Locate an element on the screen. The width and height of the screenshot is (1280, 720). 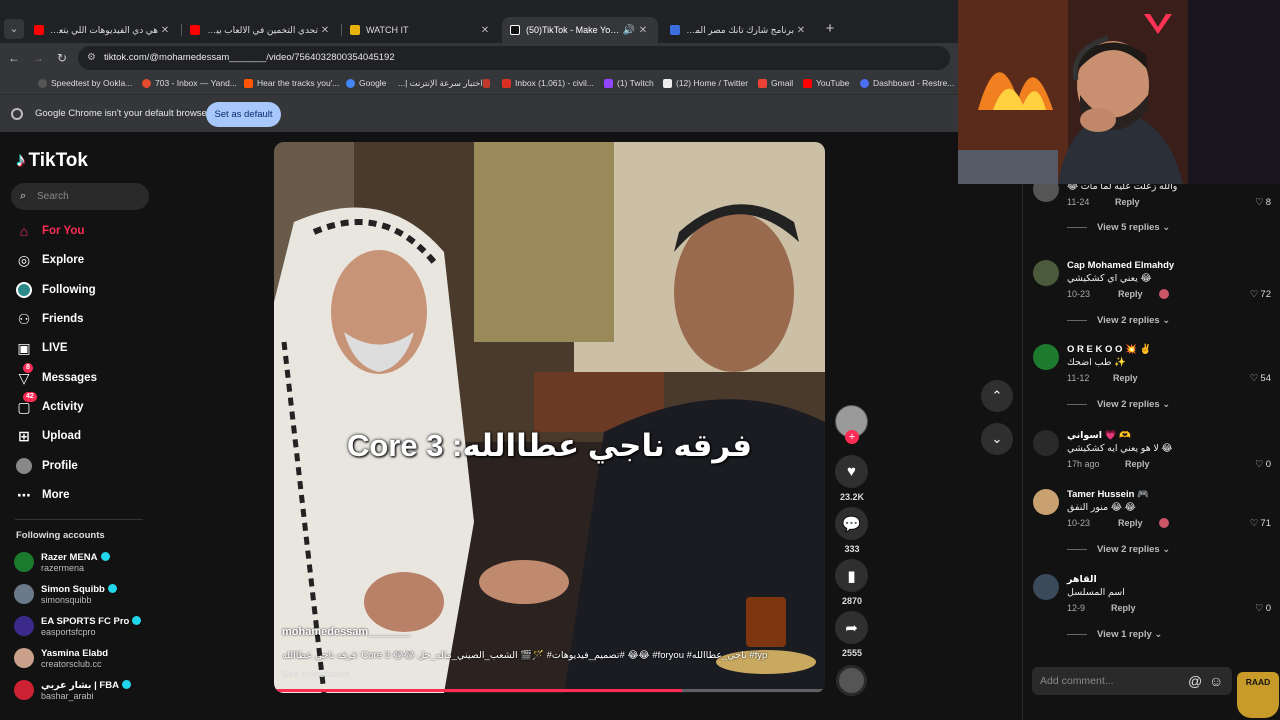
view-replies-button: View 1 reply ⌄ is located at coordinates (1114, 634).